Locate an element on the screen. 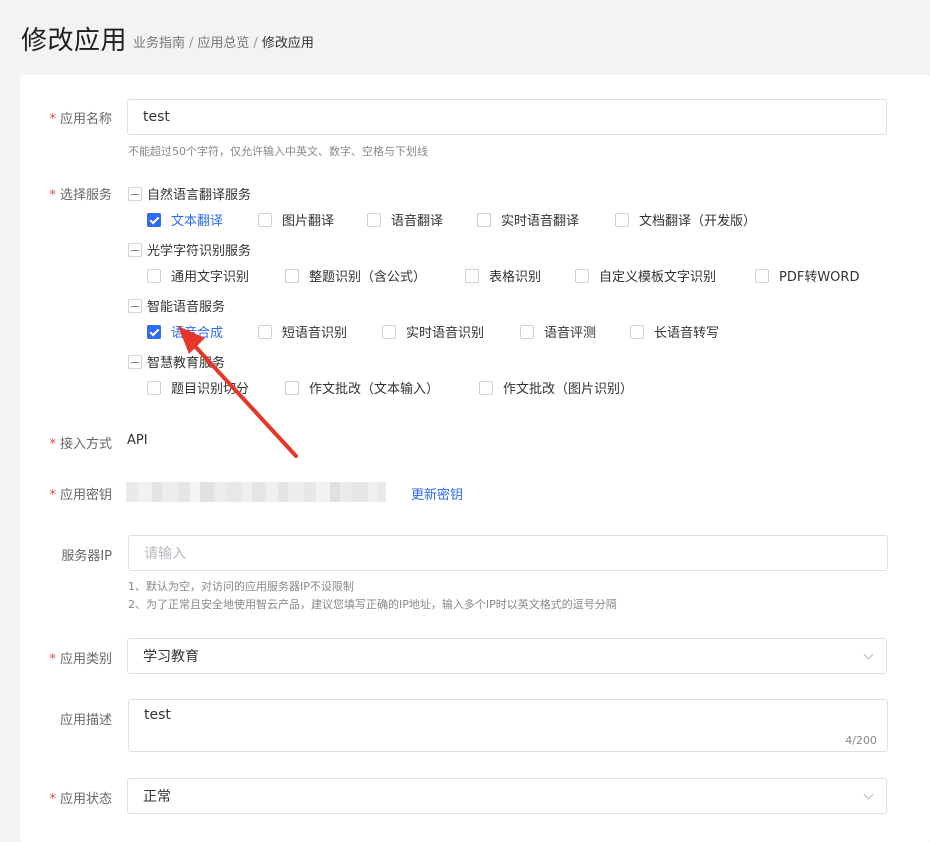 This screenshot has width=930, height=842. option-label: 自定义模板文字识别 is located at coordinates (658, 277).